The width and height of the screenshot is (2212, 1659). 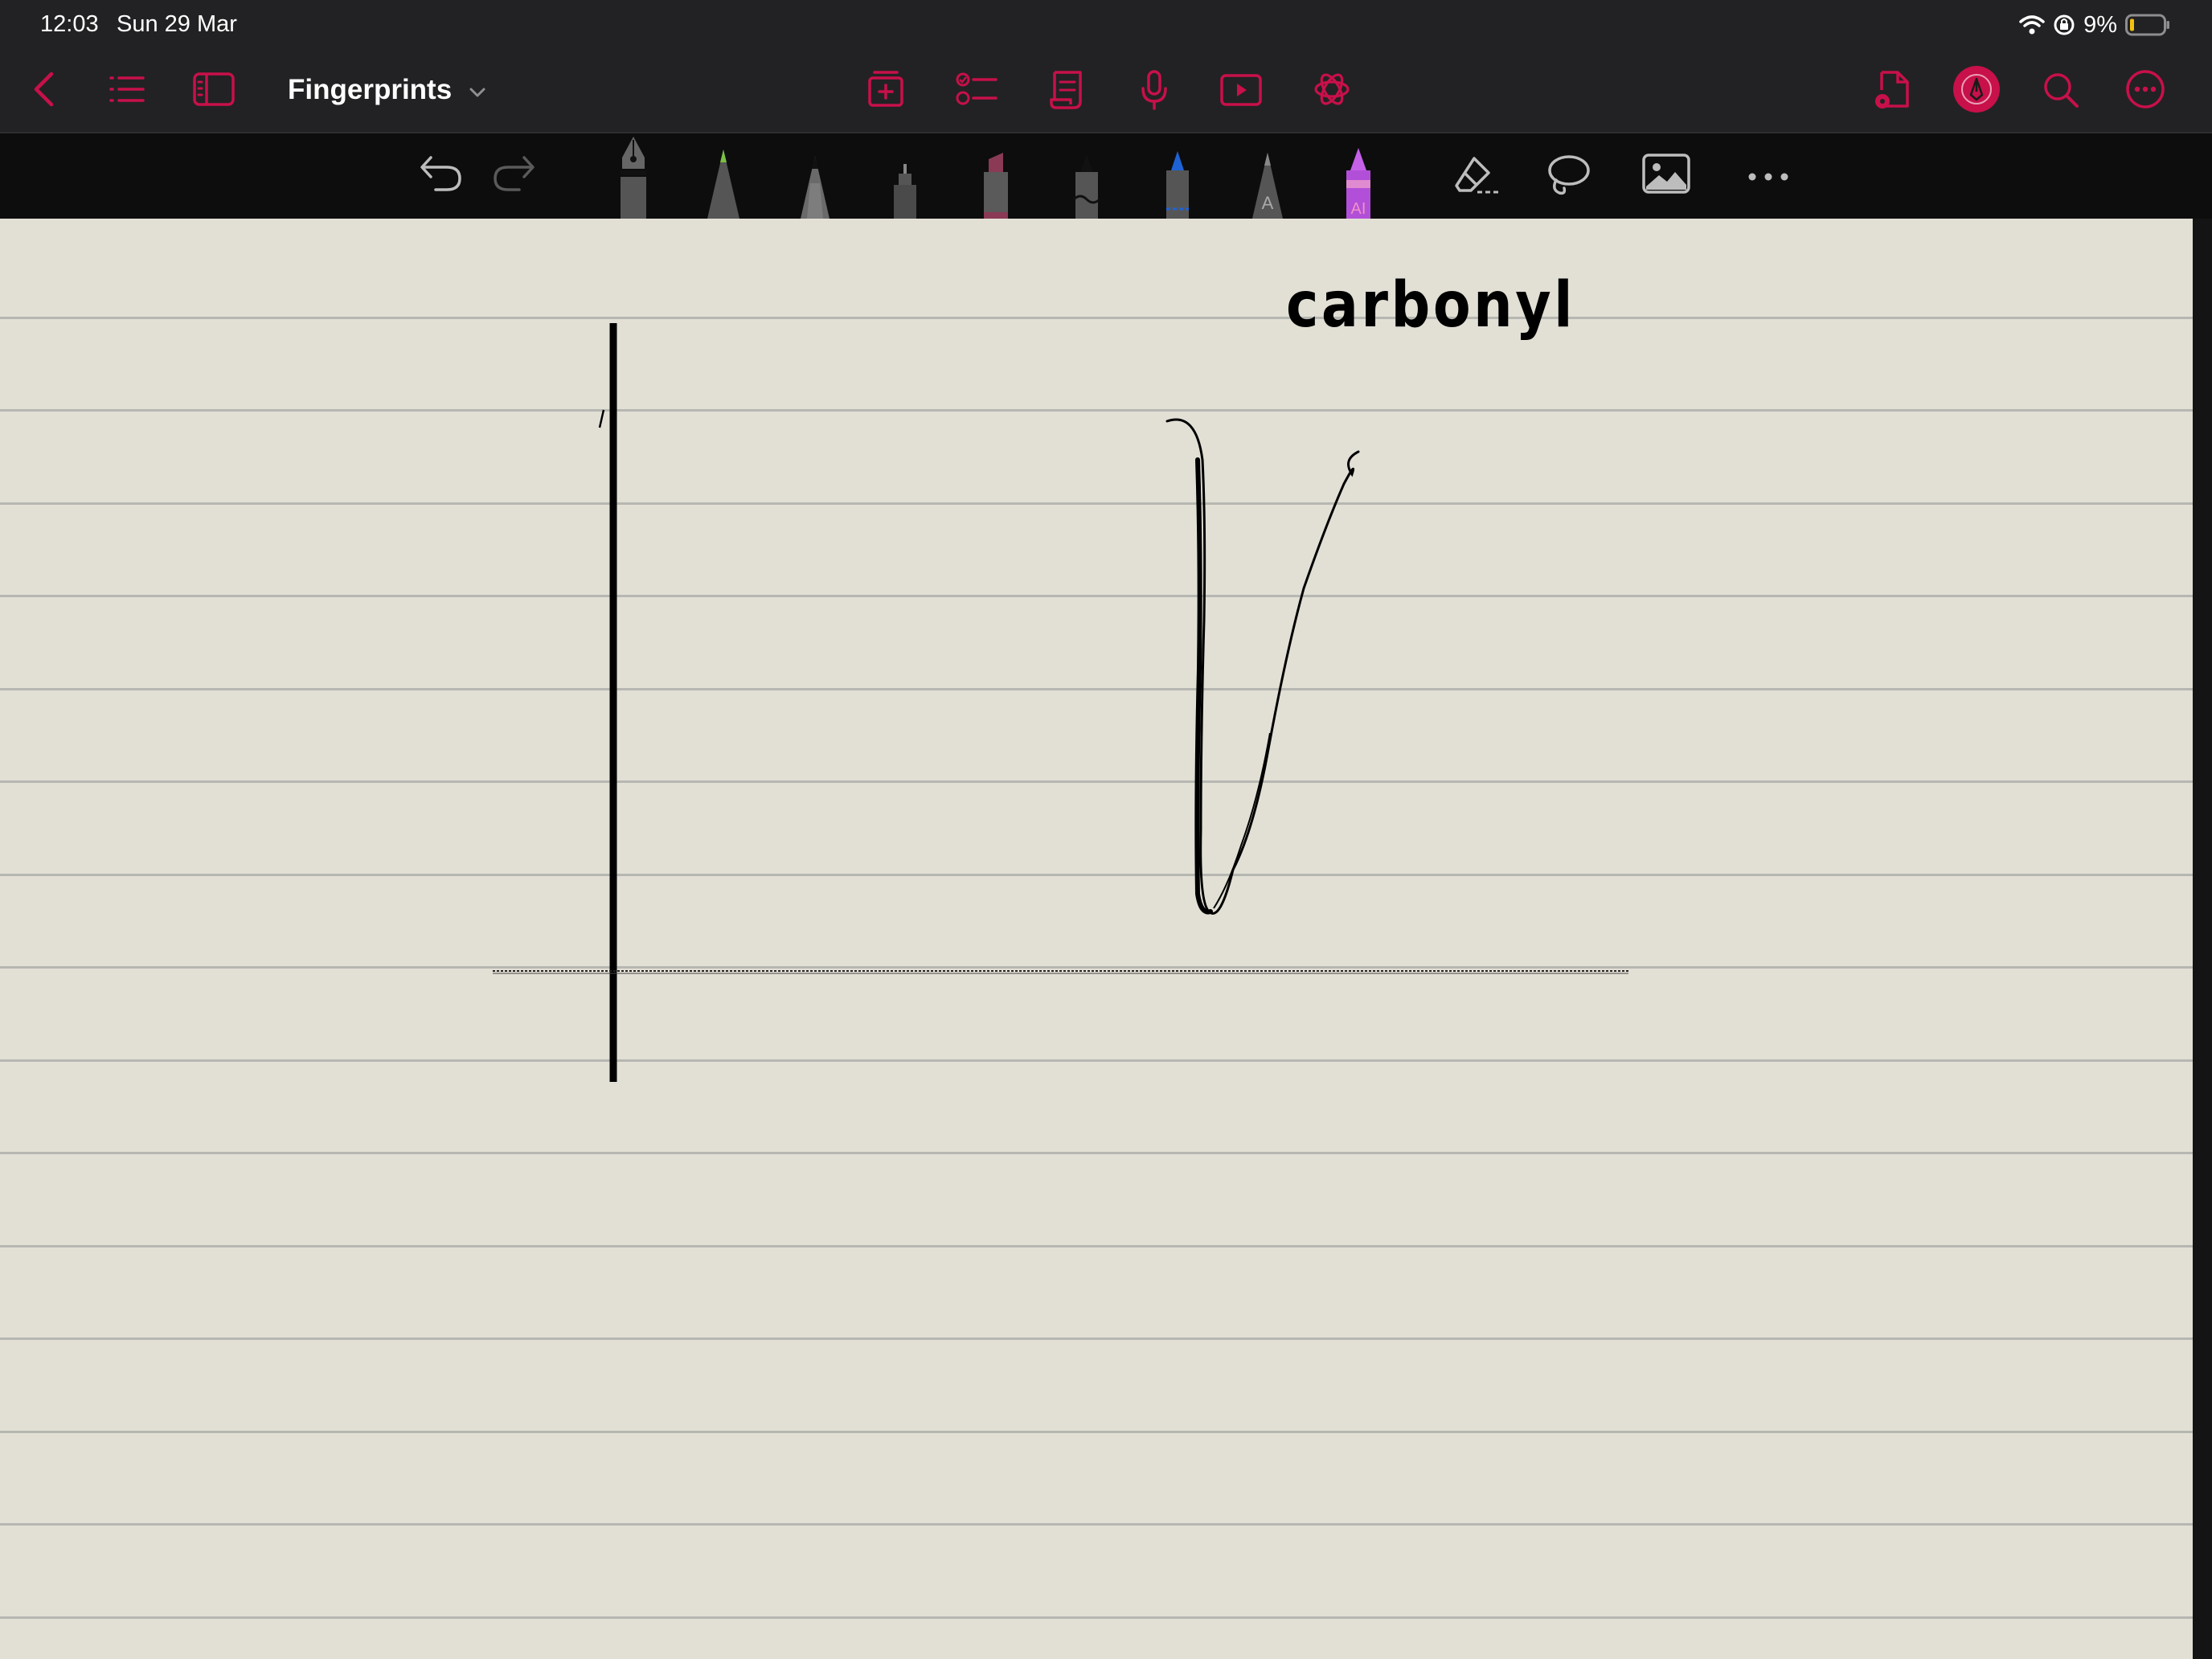 I want to click on sidebar-icon, so click(x=213, y=89).